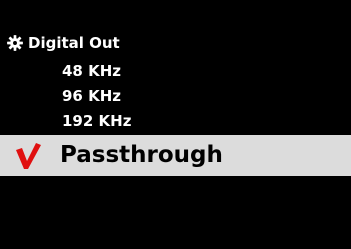  I want to click on option-passthrough-label: Passthrough, so click(141, 155).